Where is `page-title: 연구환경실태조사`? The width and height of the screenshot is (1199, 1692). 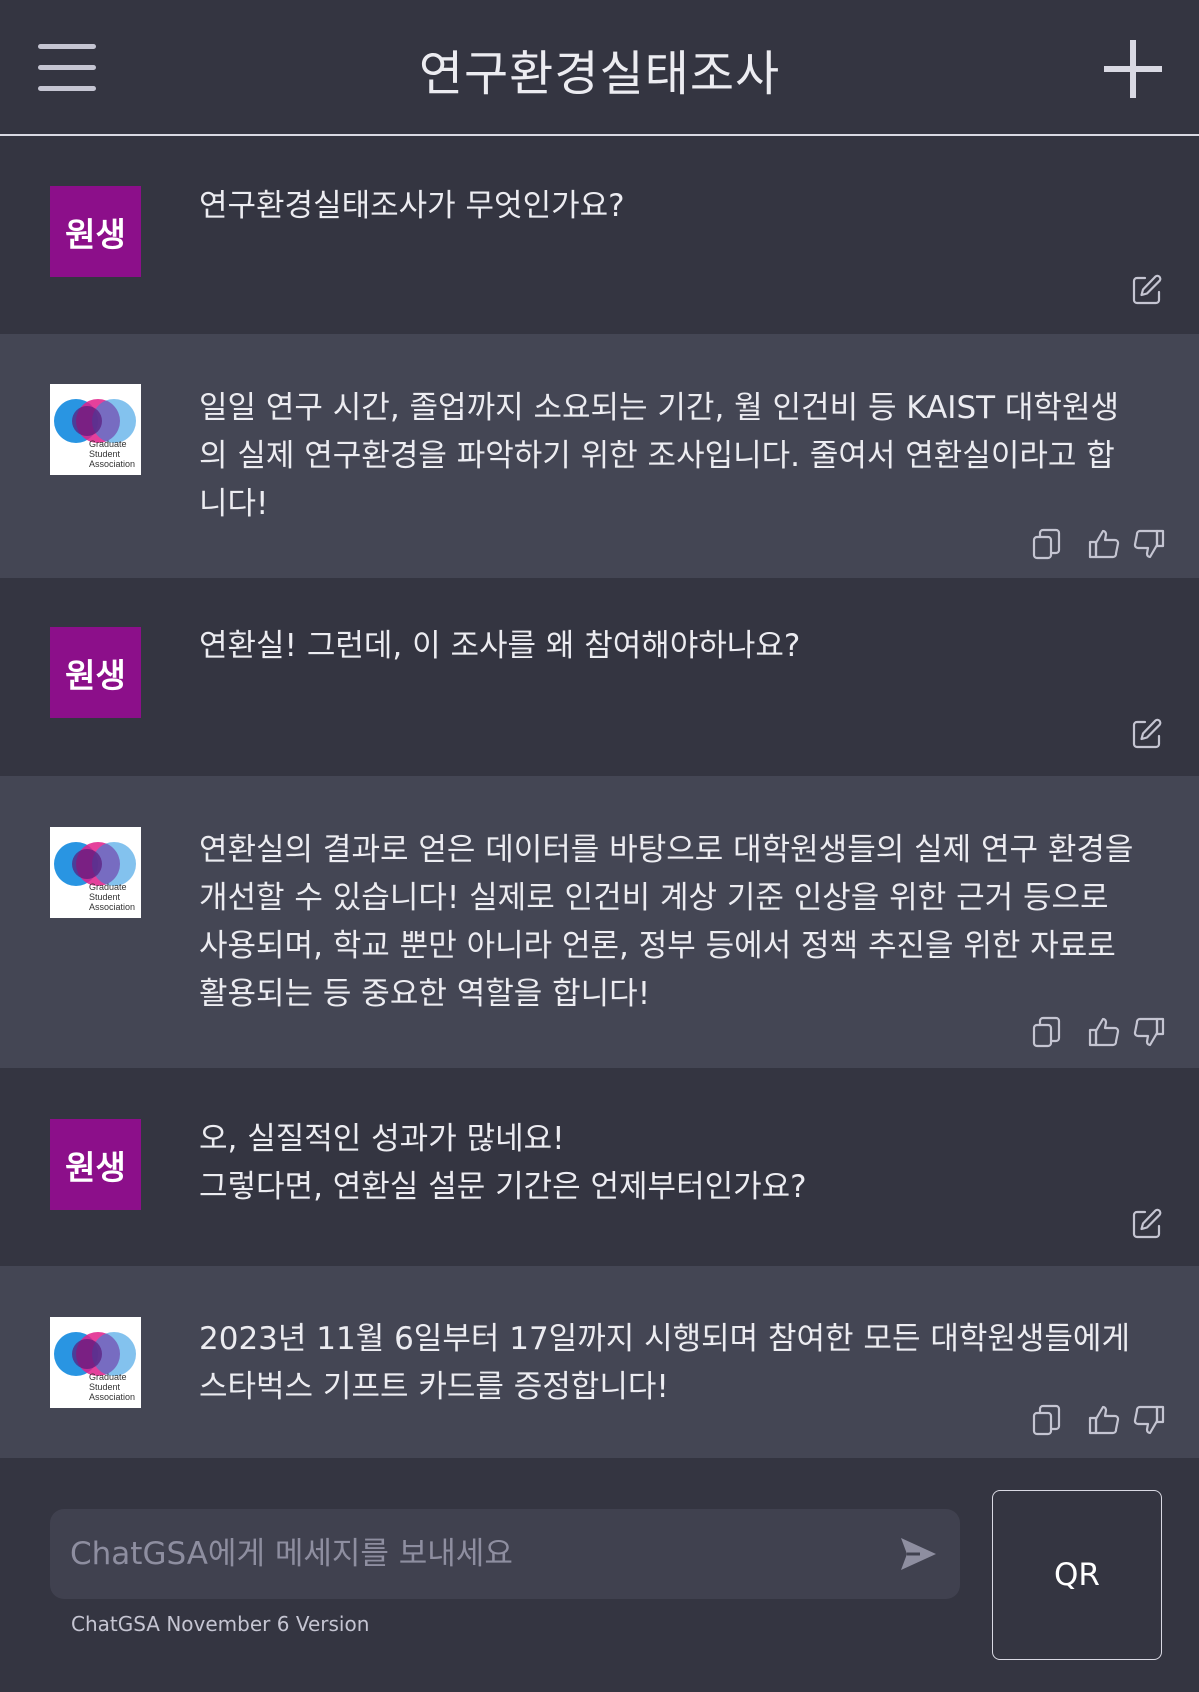 page-title: 연구환경실태조사 is located at coordinates (599, 74).